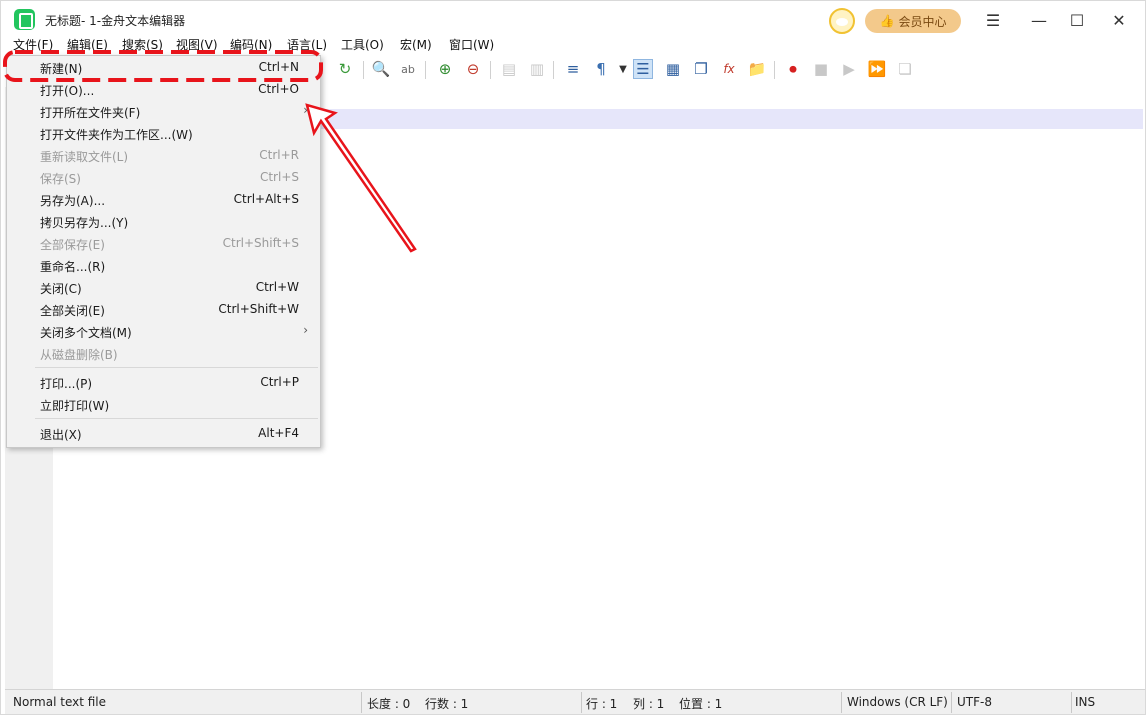 The image size is (1146, 716). What do you see at coordinates (61, 69) in the screenshot?
I see `menu-item-label: 新建(N)` at bounding box center [61, 69].